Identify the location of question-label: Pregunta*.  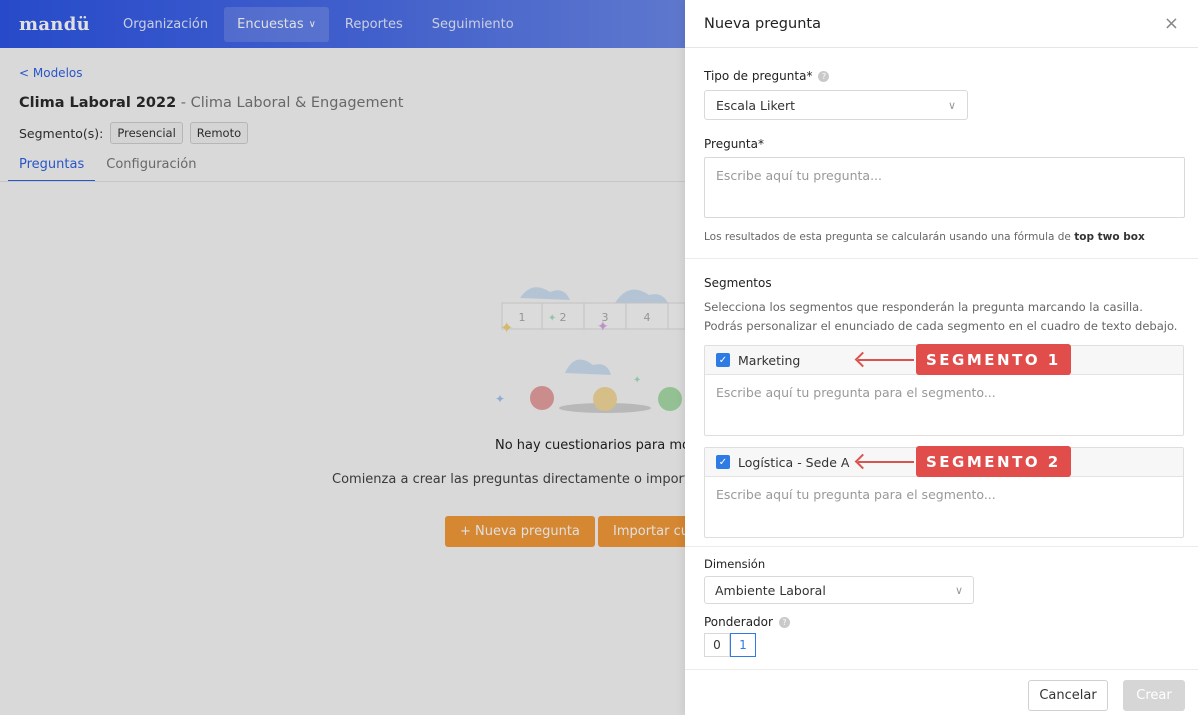
(734, 144).